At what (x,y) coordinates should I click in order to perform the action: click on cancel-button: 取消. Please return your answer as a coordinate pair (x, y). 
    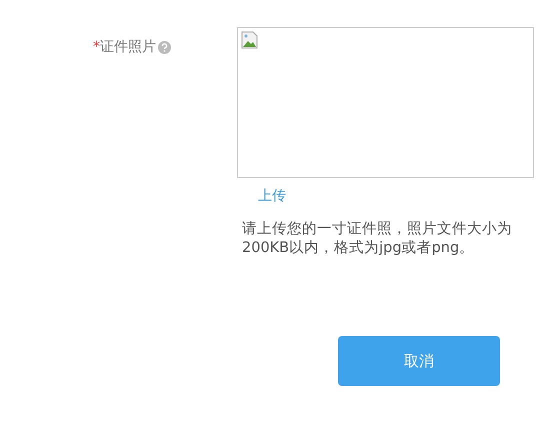
    Looking at the image, I should click on (419, 361).